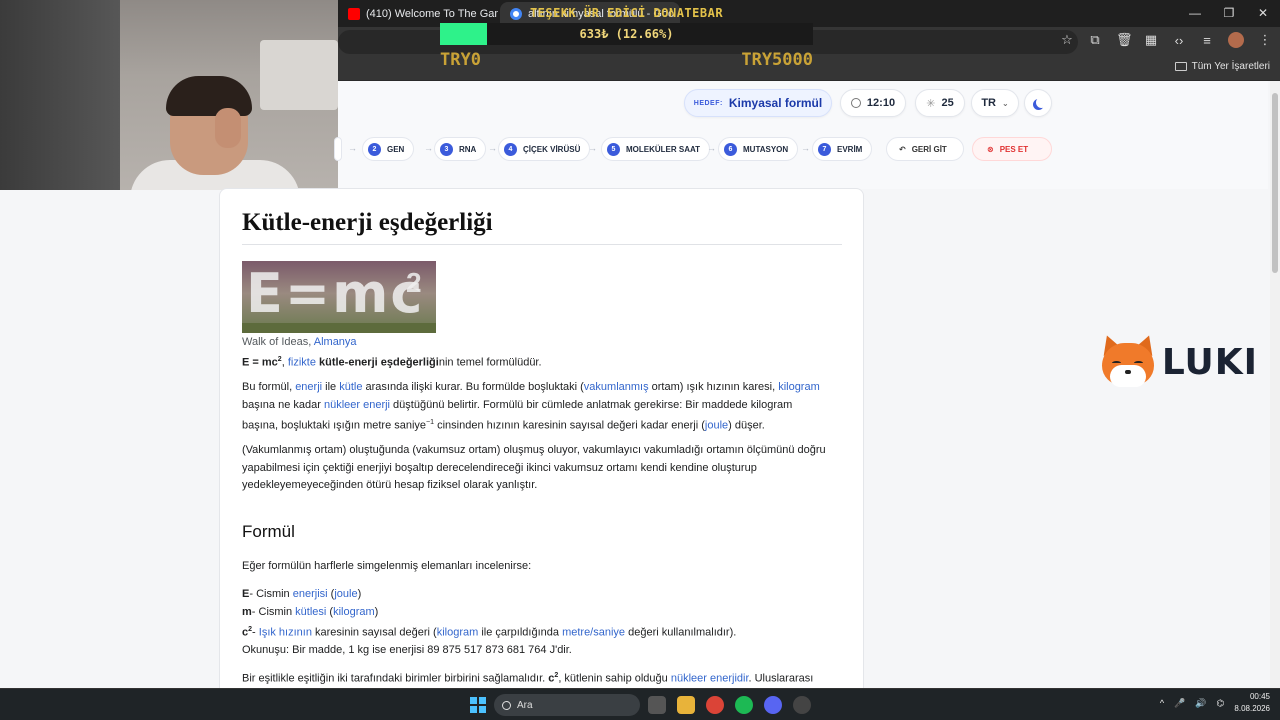 Image resolution: width=1280 pixels, height=720 pixels. I want to click on donation-title: TEŞEKK ÜR EDİCİ DONATEBAR, so click(626, 13).